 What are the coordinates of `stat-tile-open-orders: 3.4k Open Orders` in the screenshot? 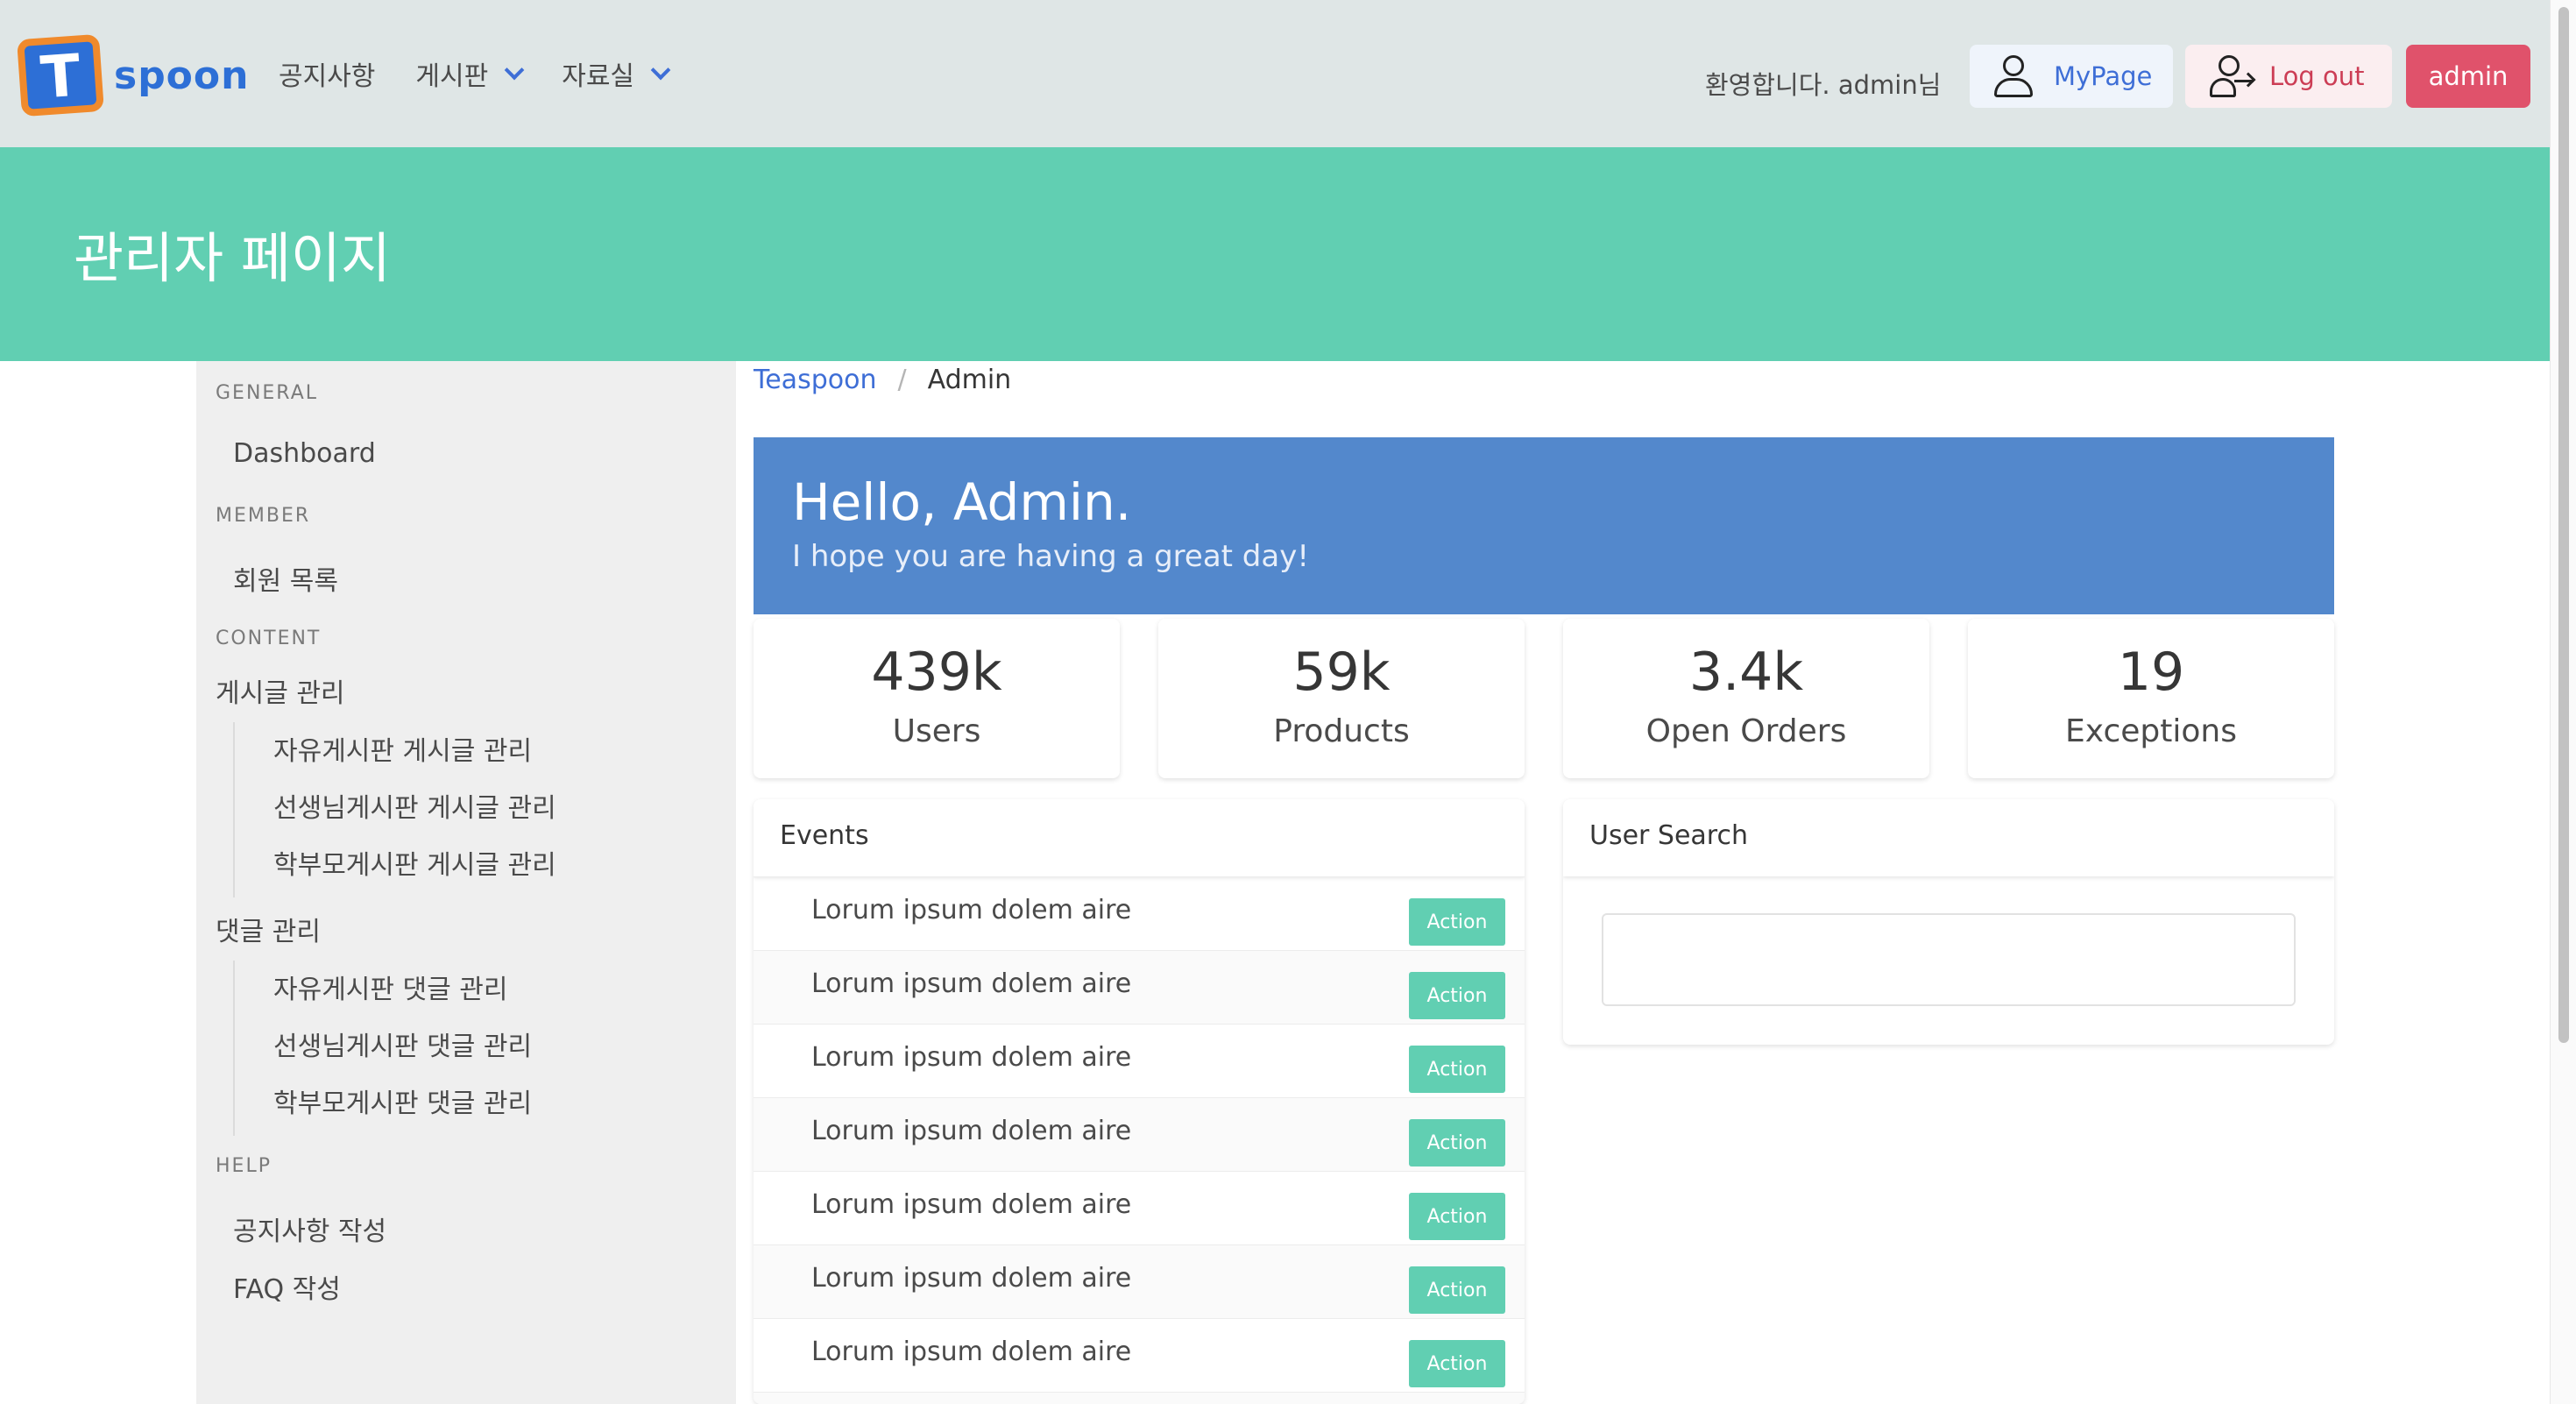 It's located at (1746, 698).